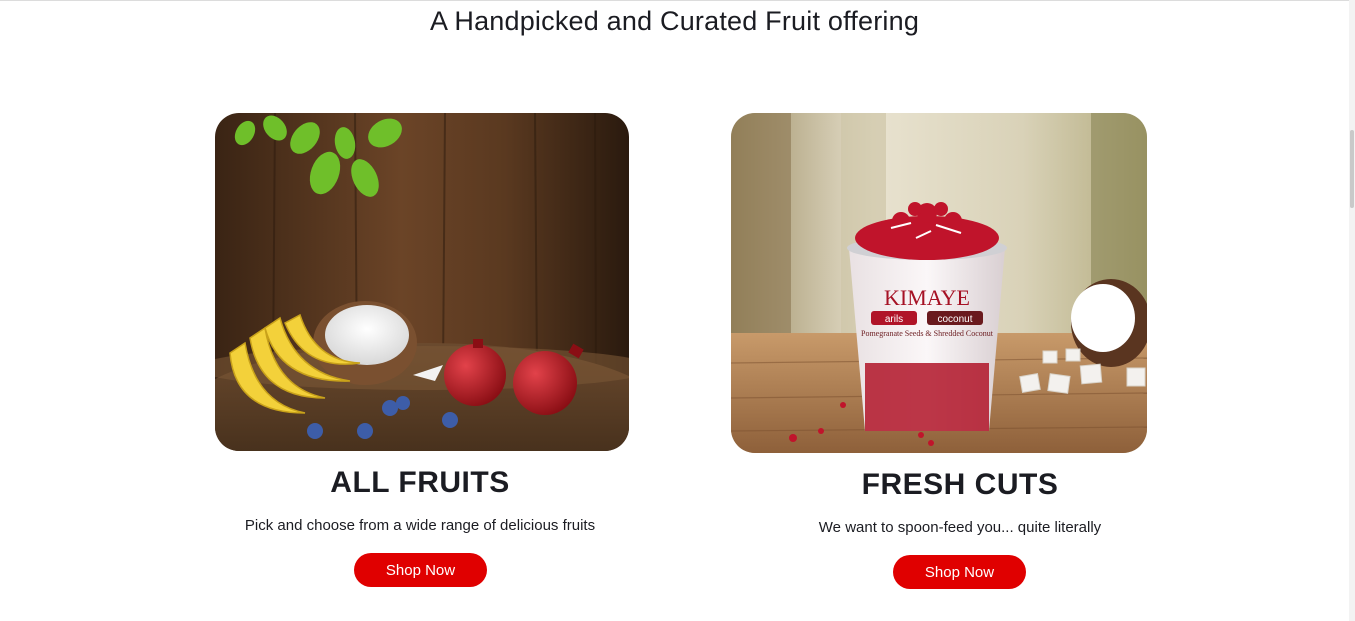 Image resolution: width=1355 pixels, height=621 pixels. I want to click on section-title: A Handpicked and Curated Fruit offering, so click(674, 21).